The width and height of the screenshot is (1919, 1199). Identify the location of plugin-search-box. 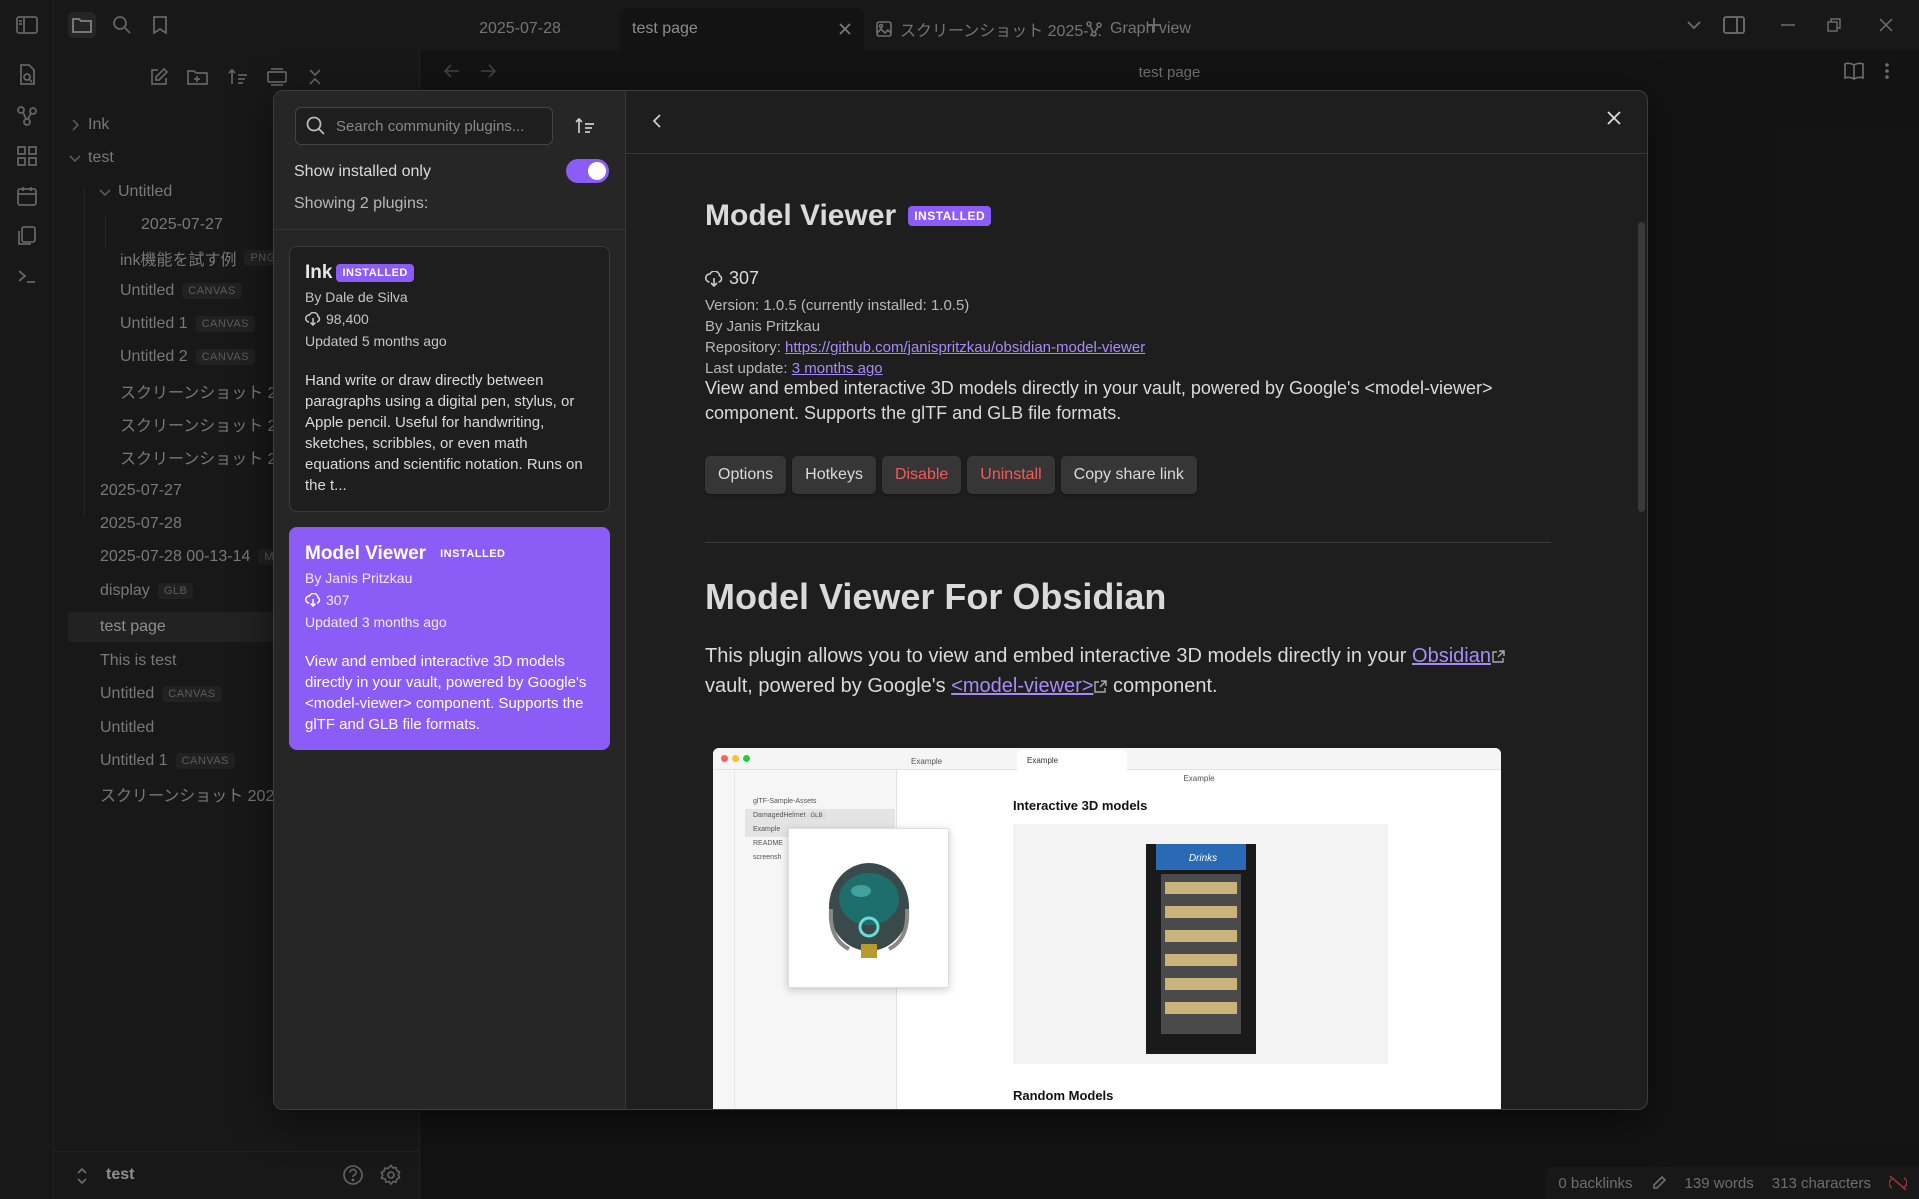
(424, 126).